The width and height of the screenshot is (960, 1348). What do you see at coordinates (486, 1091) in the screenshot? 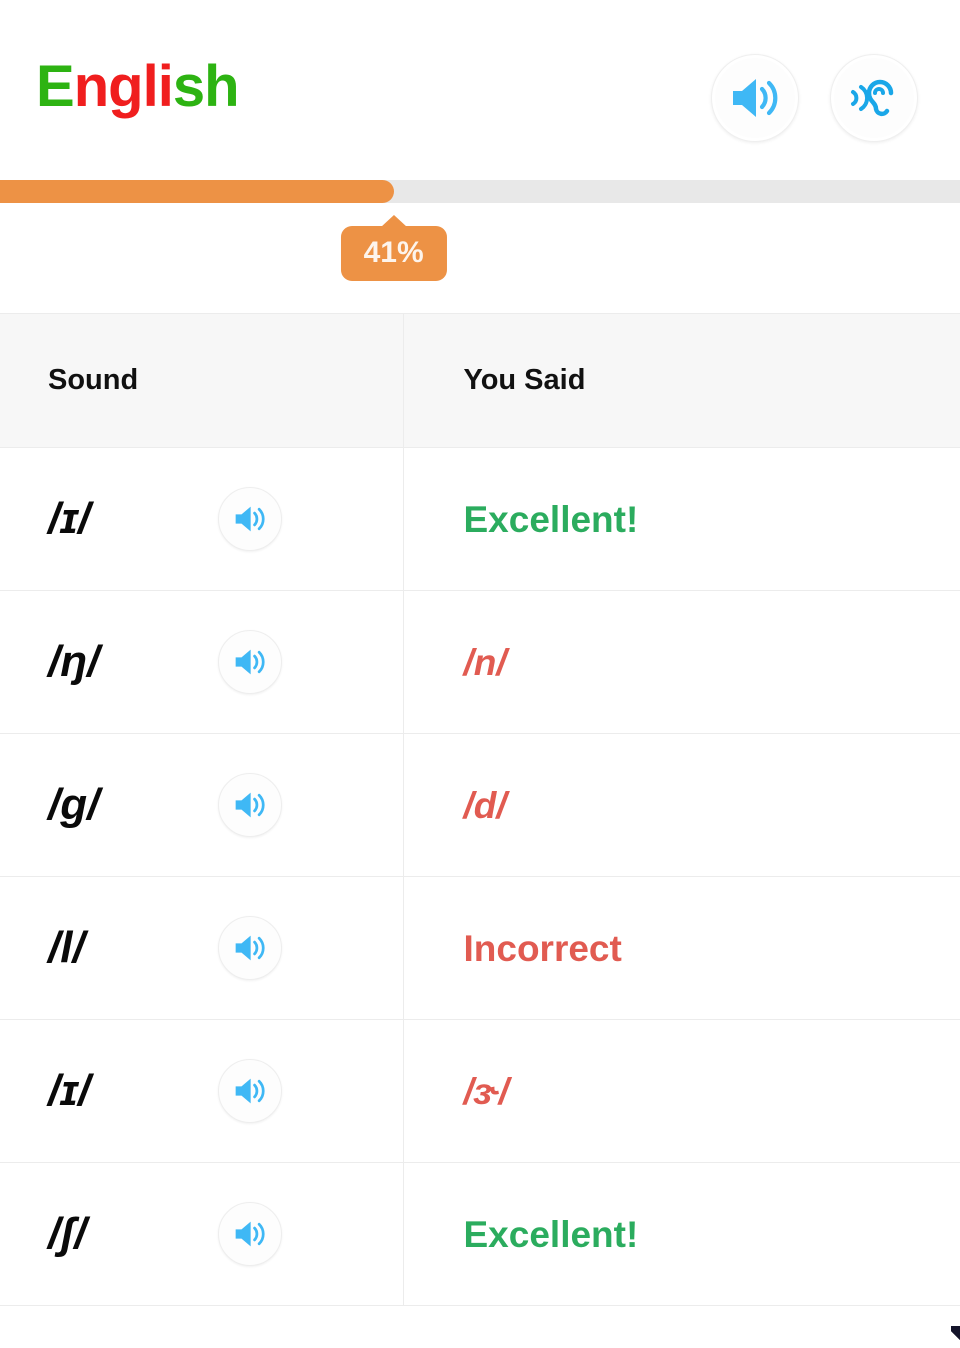
I see `you-said-result: /ɝ/` at bounding box center [486, 1091].